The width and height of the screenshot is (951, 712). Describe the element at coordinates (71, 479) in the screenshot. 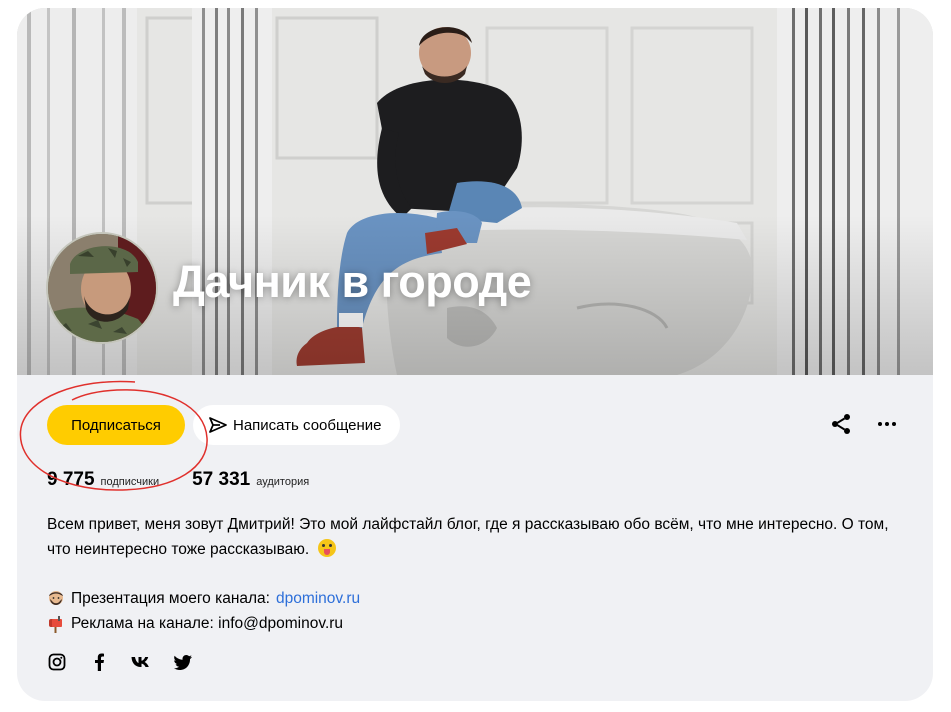

I see `subscribers-count: 9 775` at that location.